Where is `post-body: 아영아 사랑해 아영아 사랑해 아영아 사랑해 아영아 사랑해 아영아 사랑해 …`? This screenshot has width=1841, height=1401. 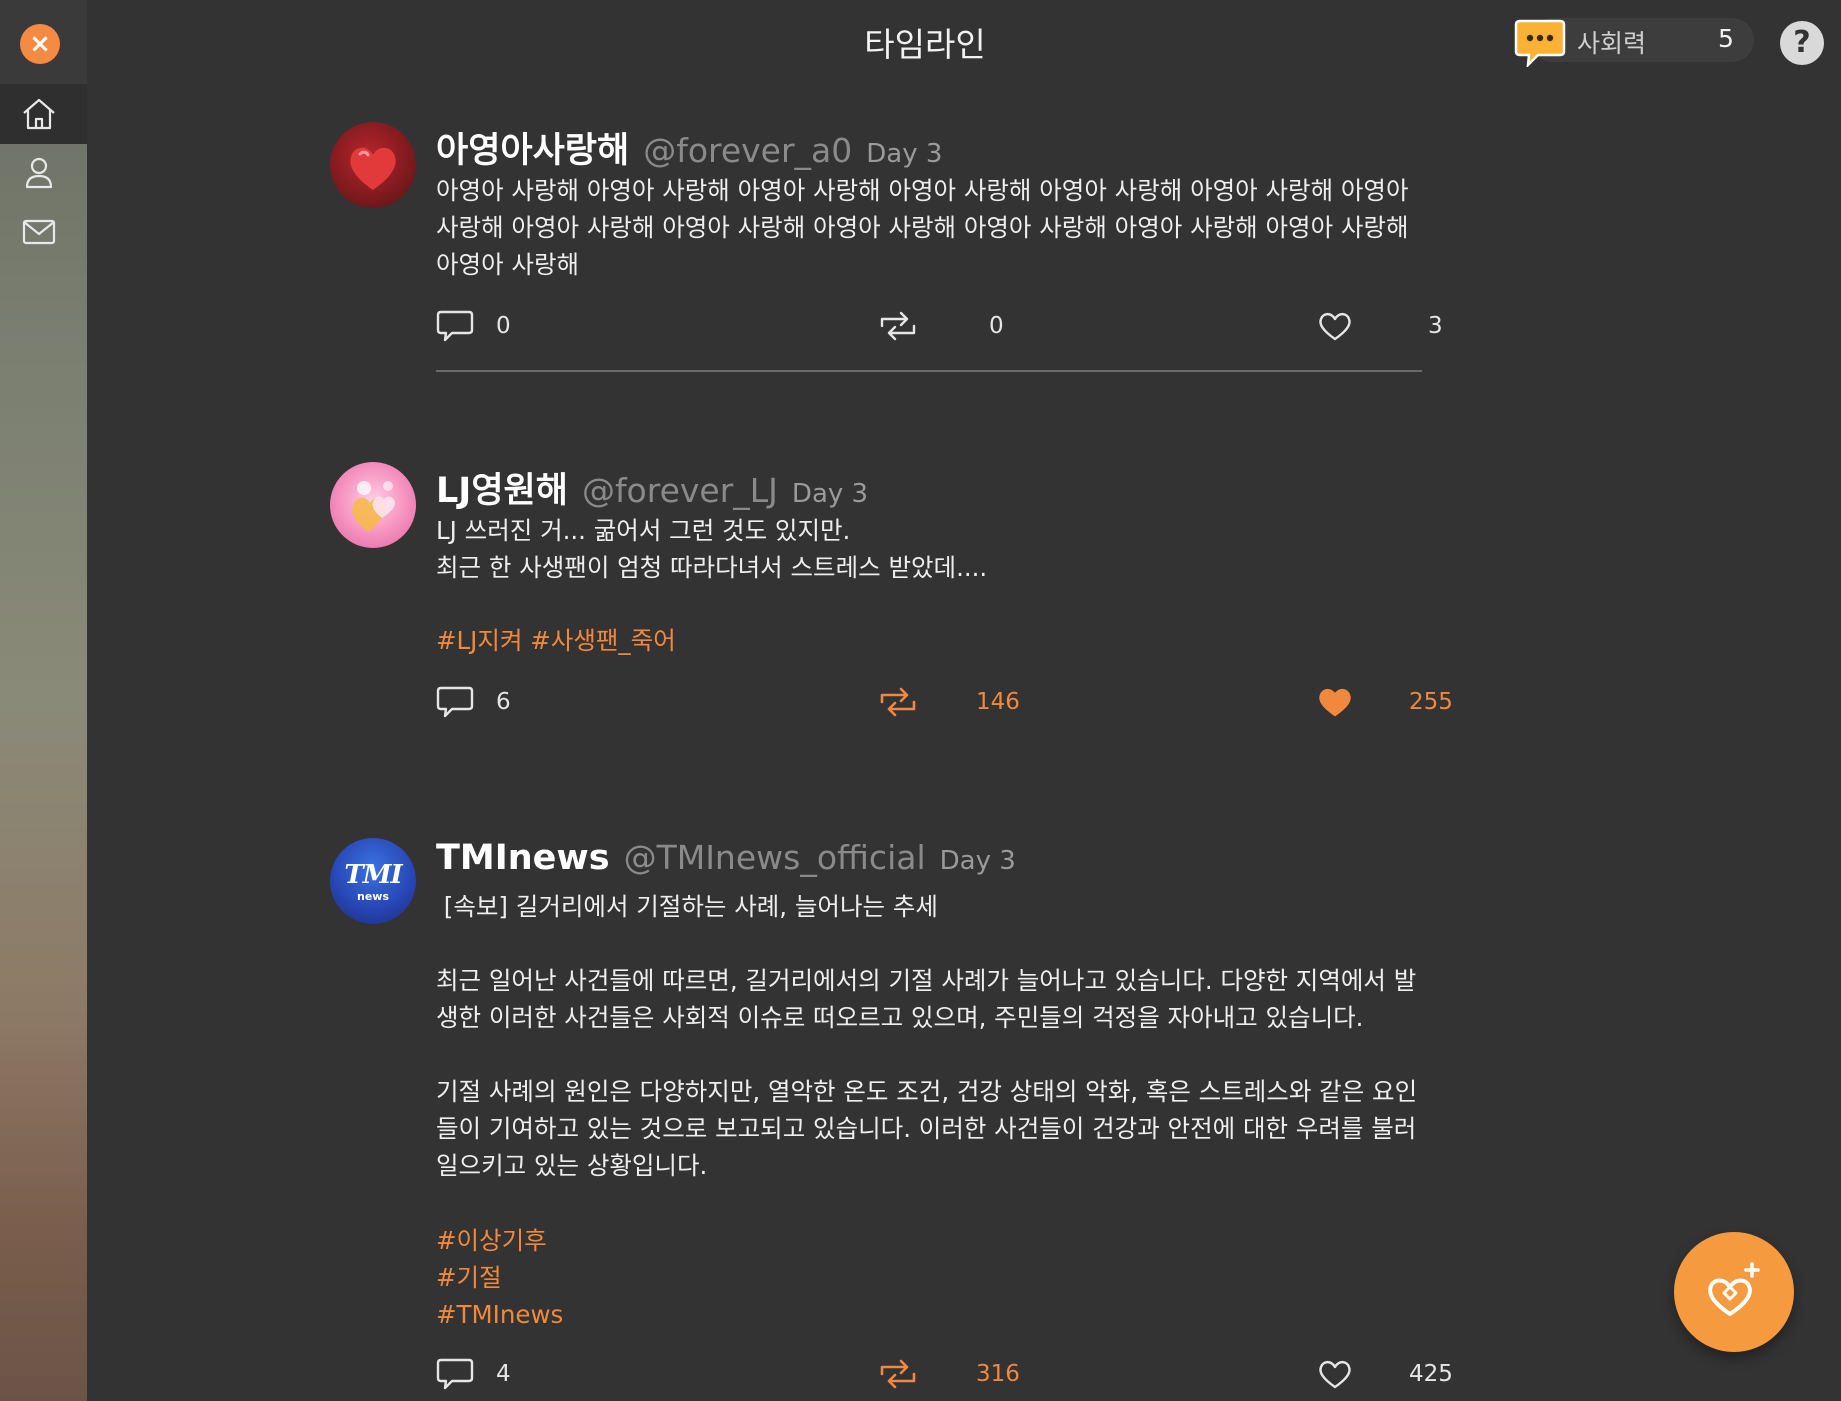
post-body: 아영아 사랑해 아영아 사랑해 아영아 사랑해 아영아 사랑해 아영아 사랑해 … is located at coordinates (926, 227).